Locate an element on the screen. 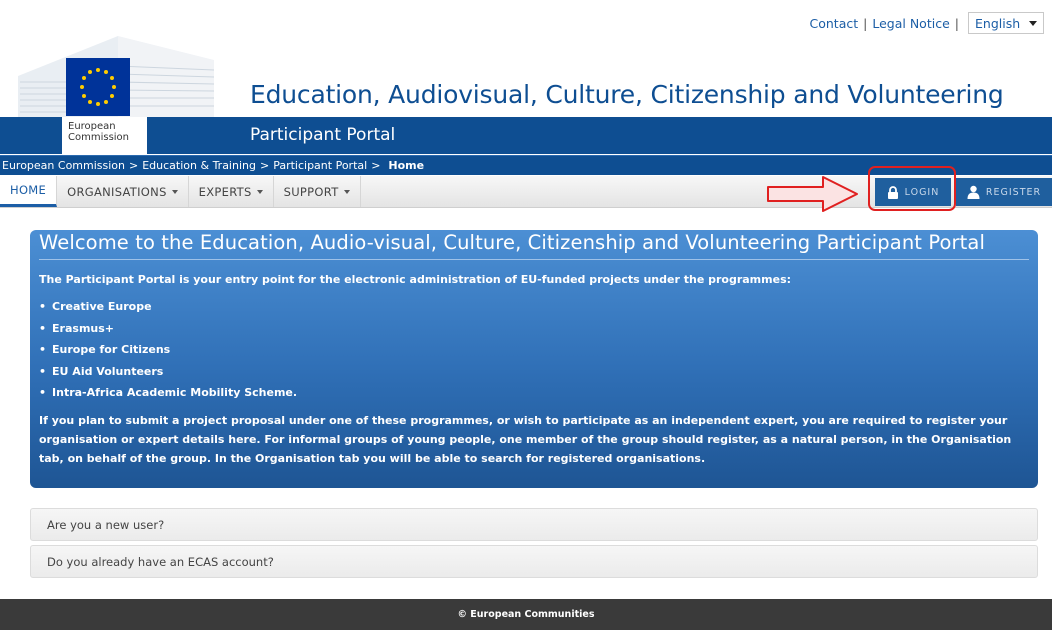 The image size is (1052, 630). breadcrumb-item: European Commission is located at coordinates (63, 165).